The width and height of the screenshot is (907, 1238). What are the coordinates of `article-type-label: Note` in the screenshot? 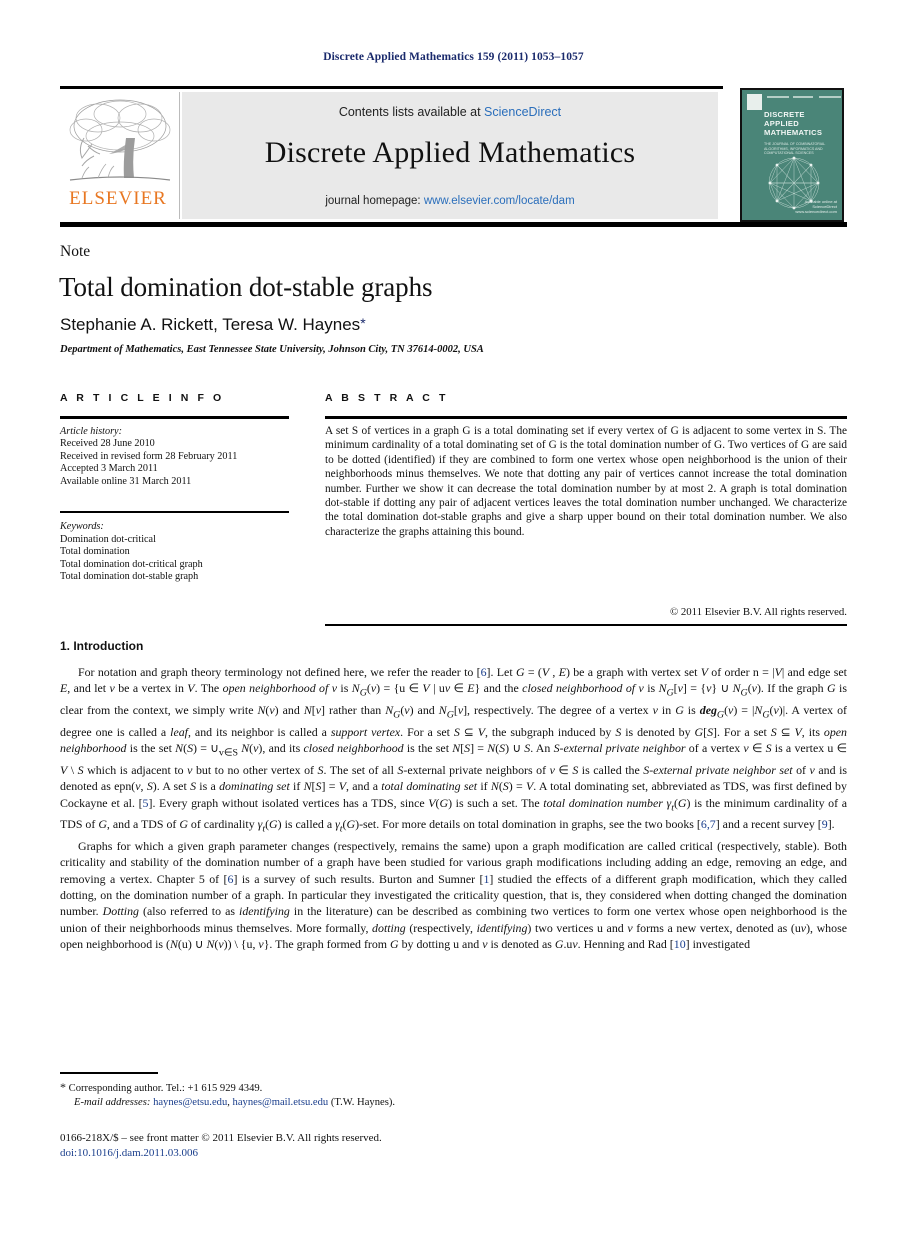 It's located at (75, 251).